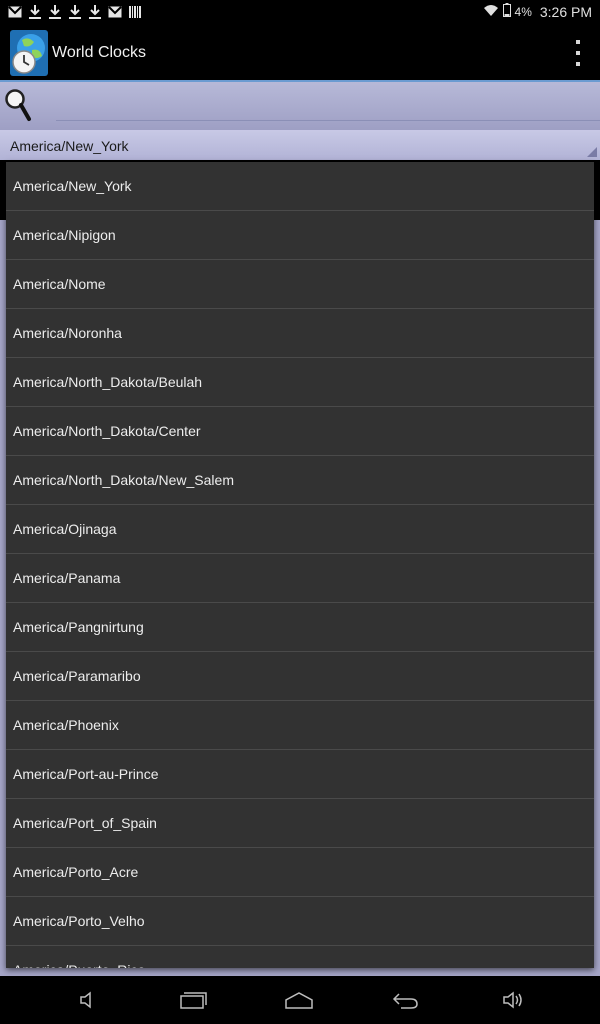 Image resolution: width=600 pixels, height=1024 pixels. Describe the element at coordinates (491, 11) in the screenshot. I see `wifi-icon` at that location.